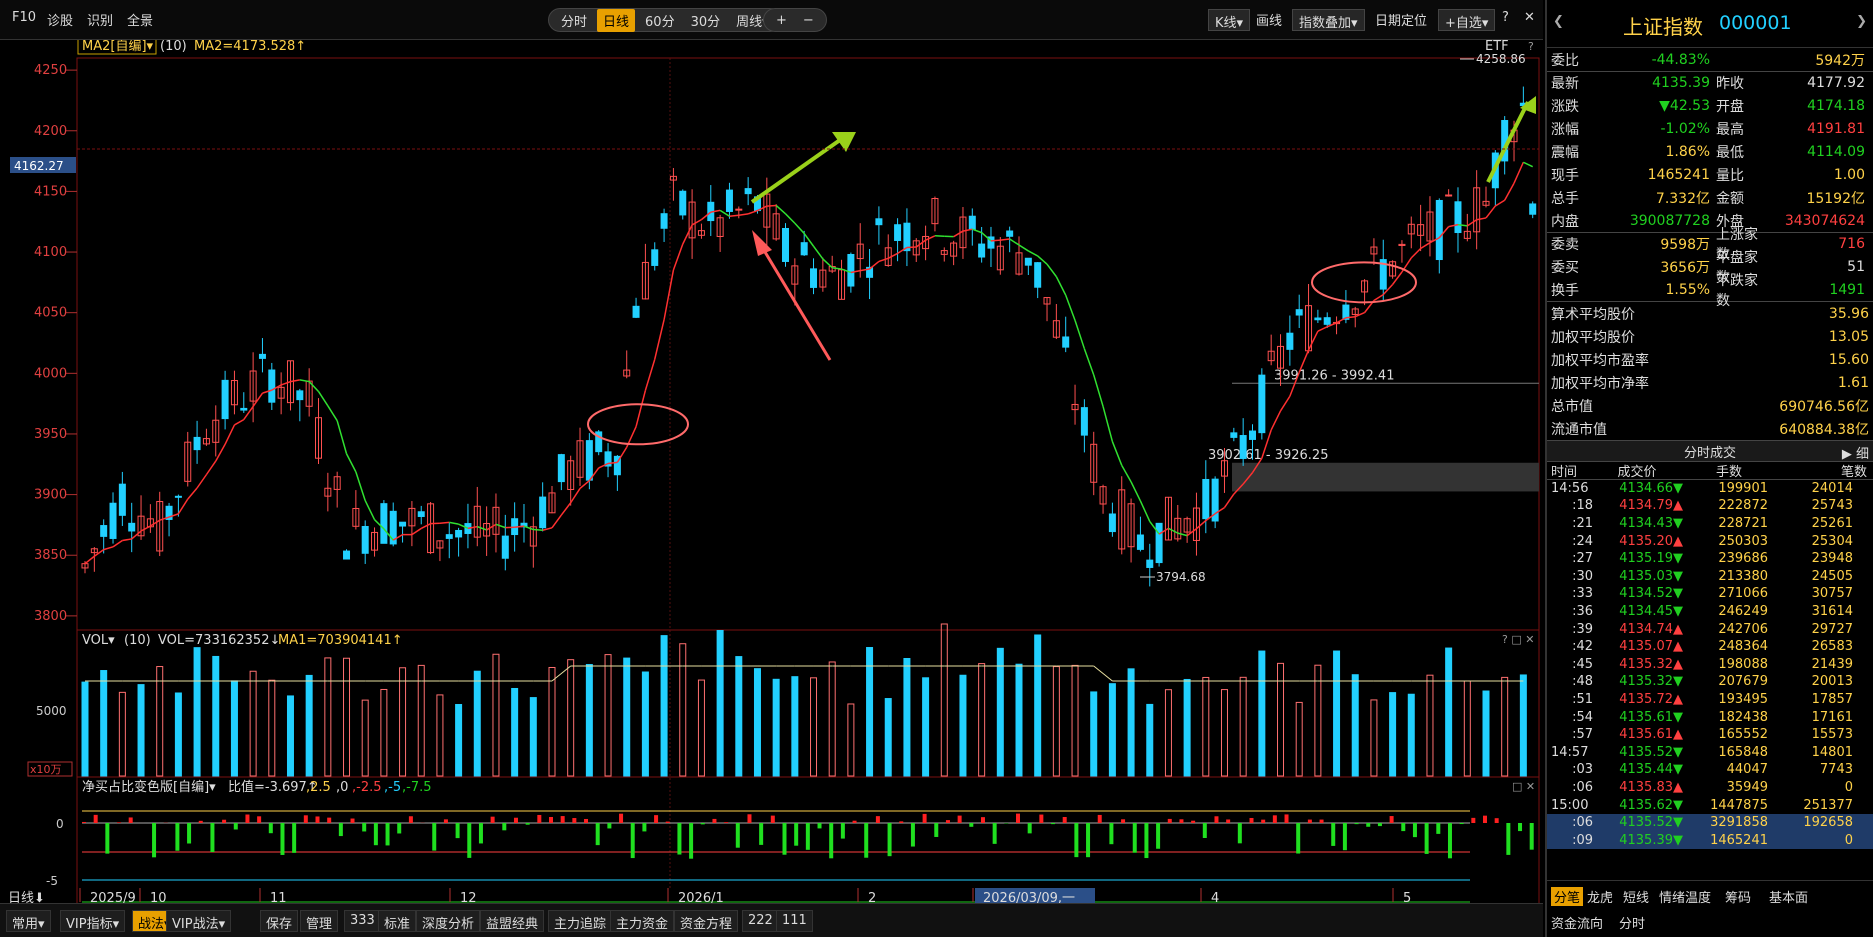 The width and height of the screenshot is (1873, 937). Describe the element at coordinates (1710, 788) in the screenshot. I see `trade-row: :06 4135.83▲ 35949 0` at that location.